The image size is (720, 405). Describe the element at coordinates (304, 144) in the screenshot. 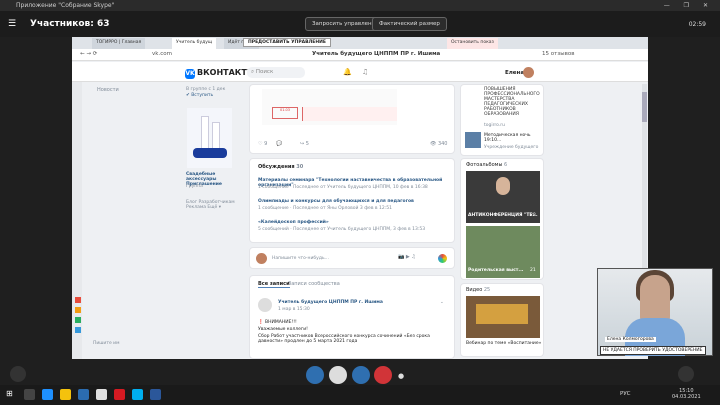

I see `share-icon: ↪ 5` at that location.